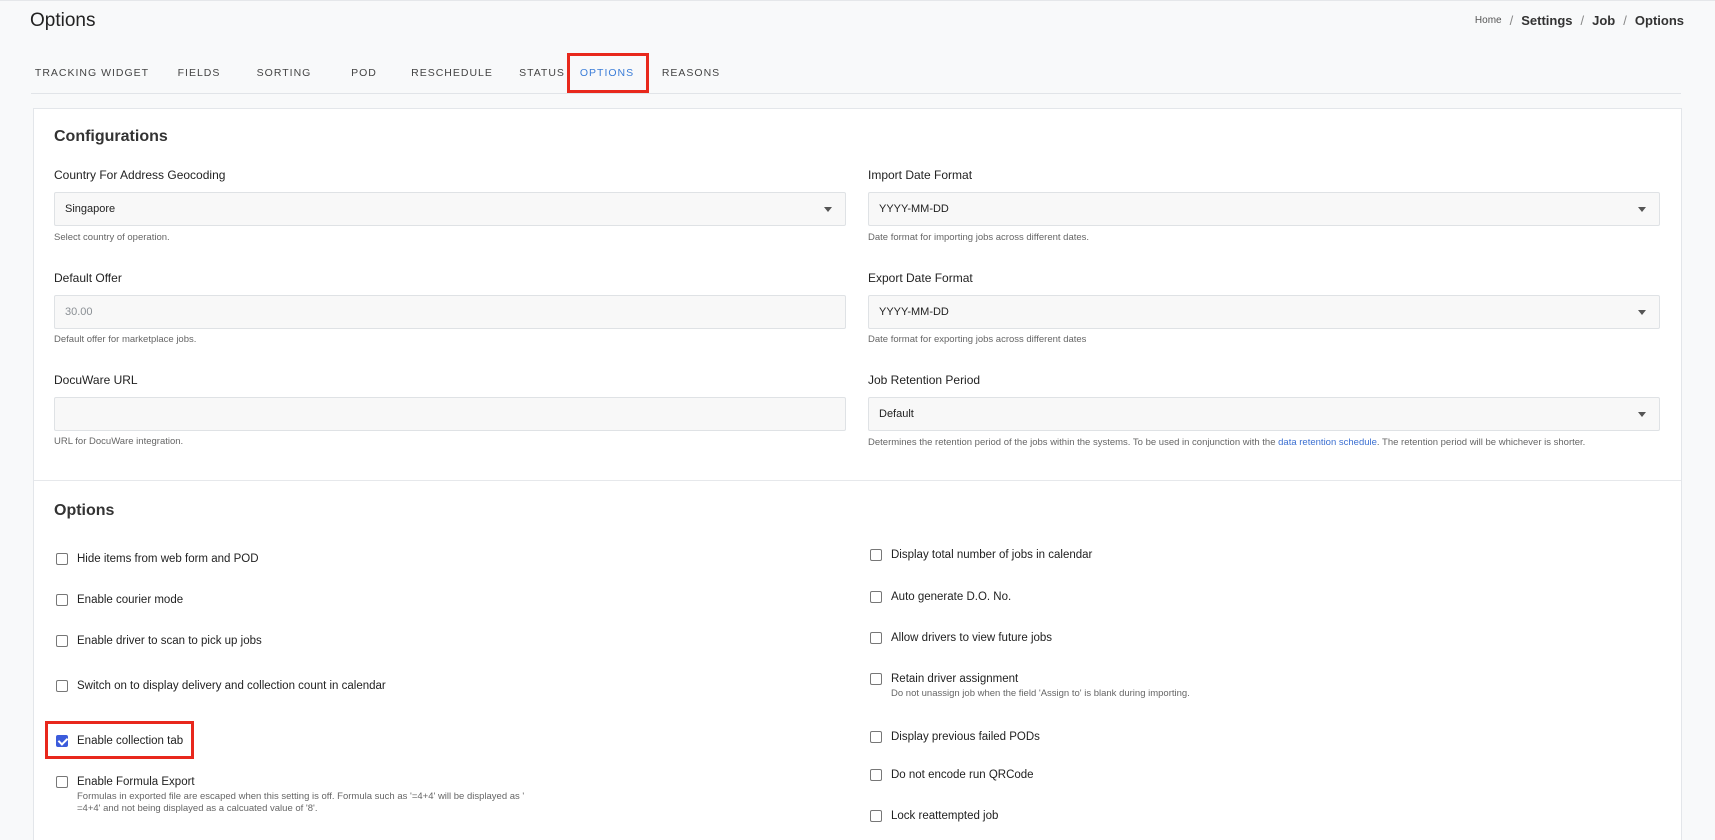 The image size is (1715, 840). I want to click on option-label: Enable driver to scan to pick up jobs, so click(169, 641).